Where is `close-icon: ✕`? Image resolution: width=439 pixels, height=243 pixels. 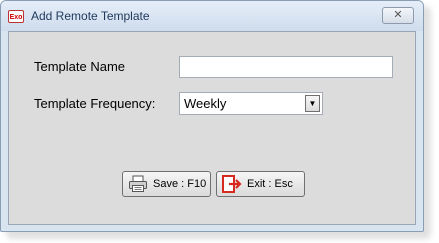 close-icon: ✕ is located at coordinates (398, 15).